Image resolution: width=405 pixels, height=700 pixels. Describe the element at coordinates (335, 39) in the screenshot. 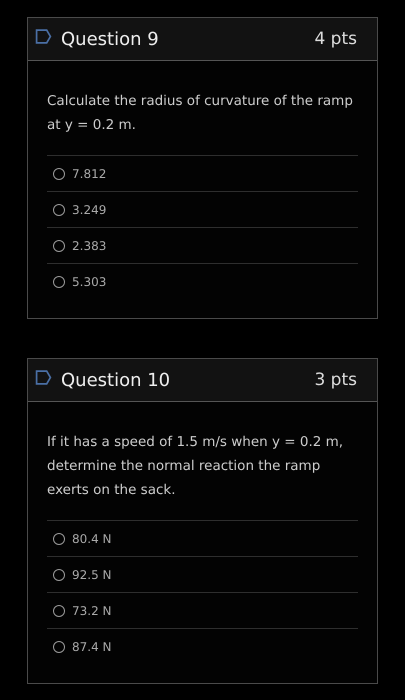

I see `points-label: 4 pts` at that location.